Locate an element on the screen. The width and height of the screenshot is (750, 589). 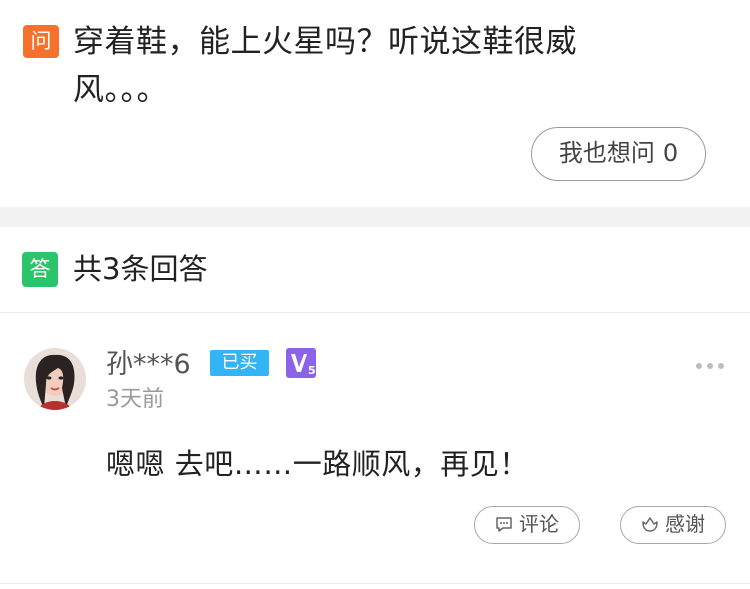
question-text: 穿着鞋，能上火星吗？听说这鞋很威风。。。 is located at coordinates (325, 66).